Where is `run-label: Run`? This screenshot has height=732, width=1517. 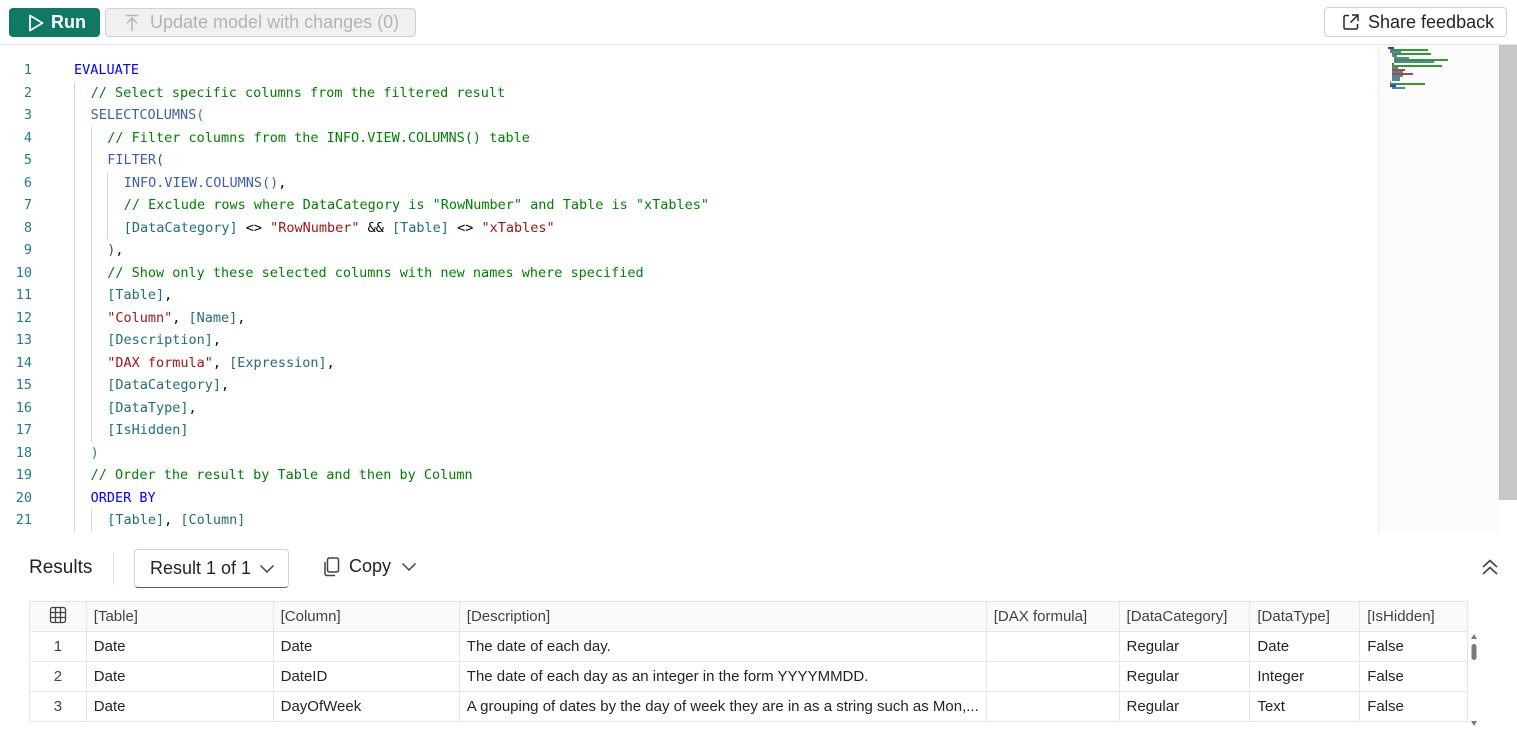 run-label: Run is located at coordinates (68, 22).